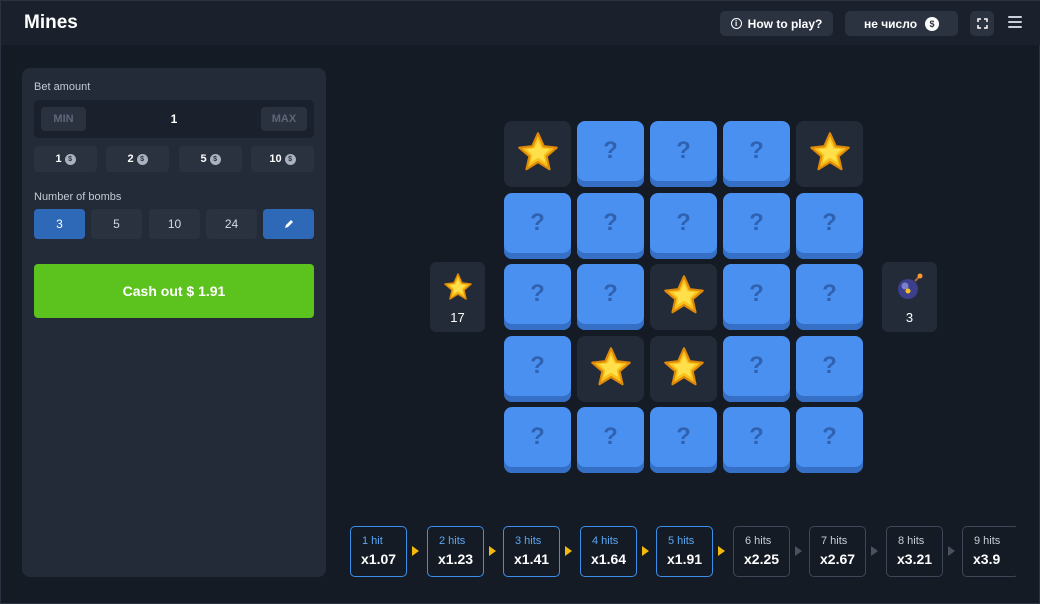 This screenshot has height=604, width=1040. I want to click on multiplier-value: x1.23, so click(456, 559).